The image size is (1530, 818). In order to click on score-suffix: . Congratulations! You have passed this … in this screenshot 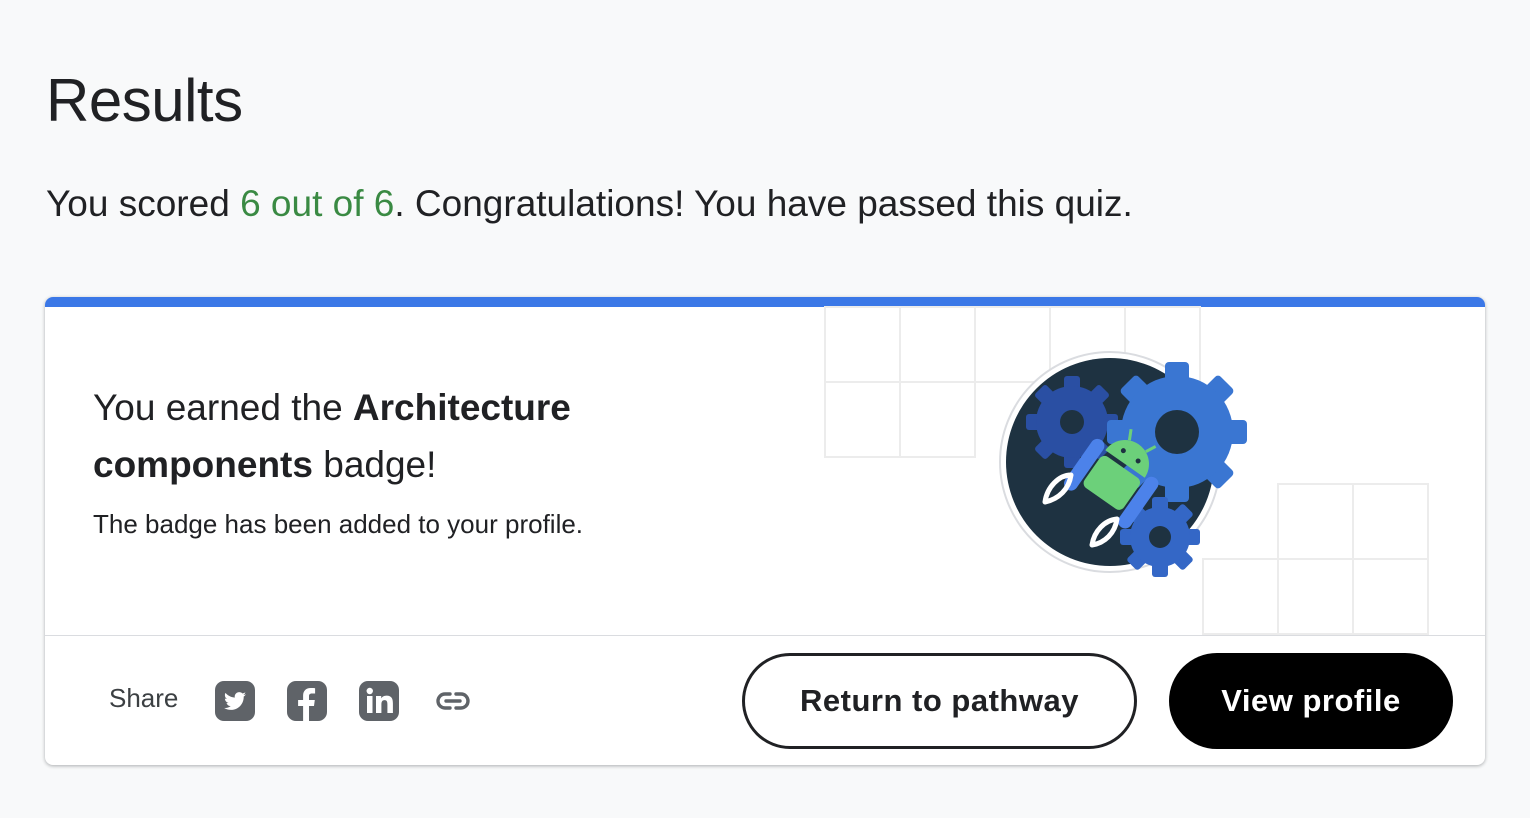, I will do `click(763, 203)`.